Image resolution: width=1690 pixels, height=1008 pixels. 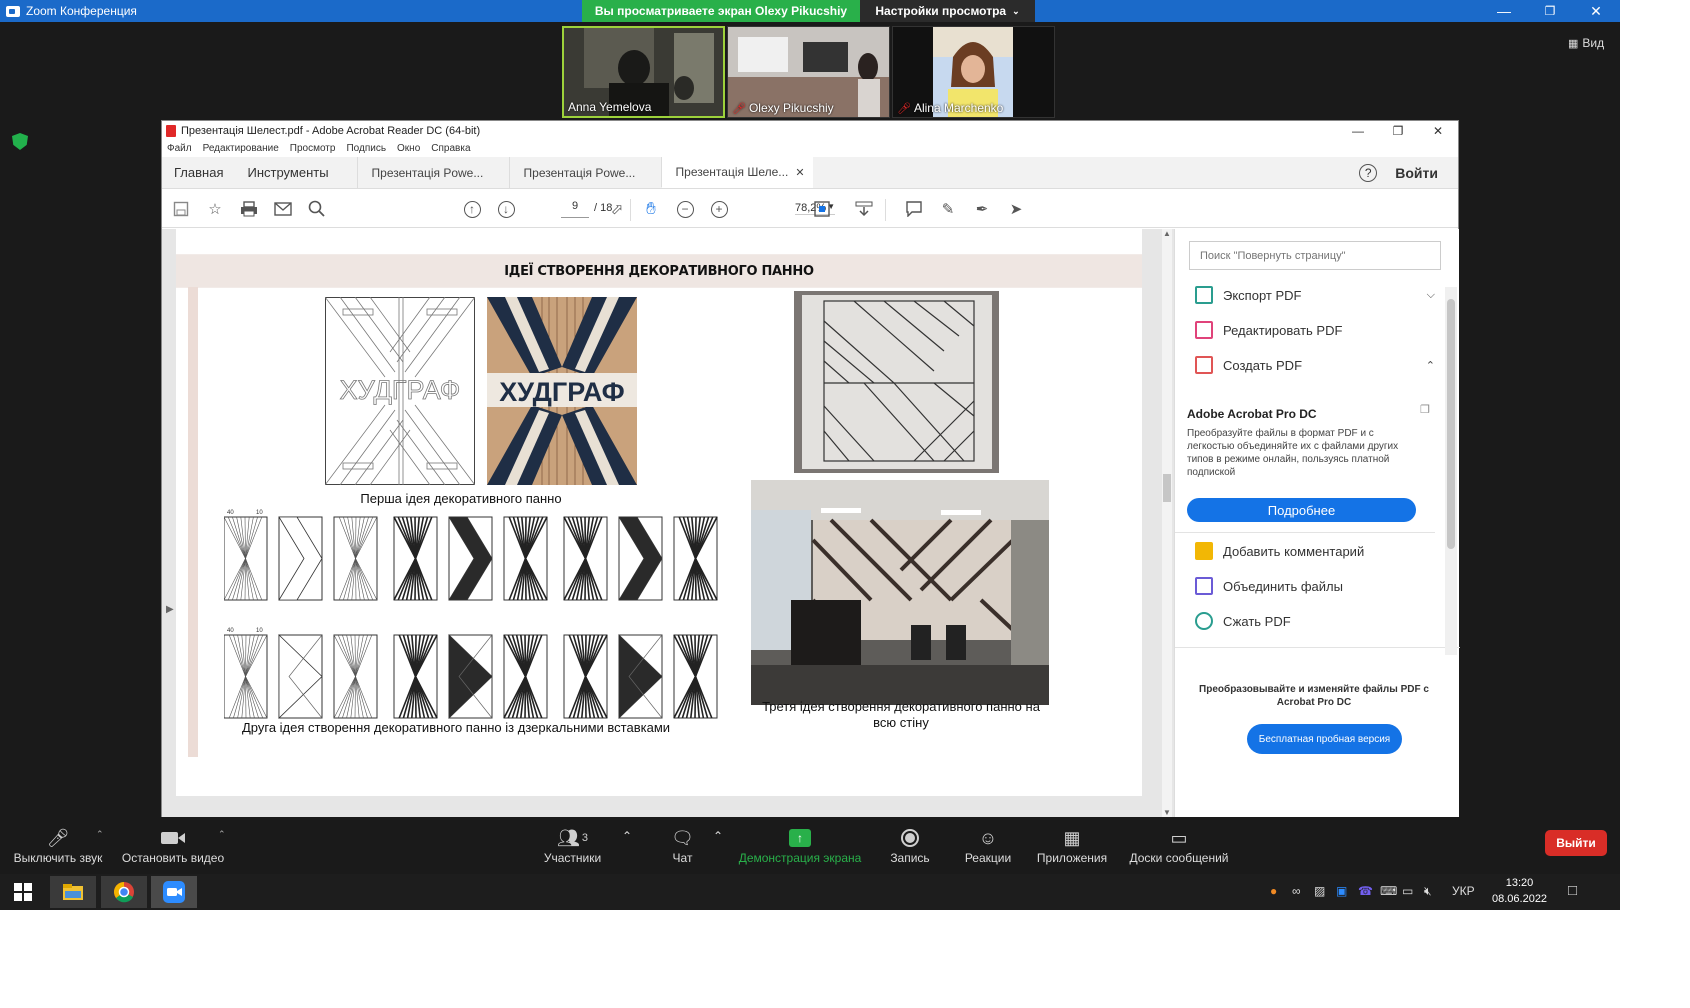 What do you see at coordinates (822, 209) in the screenshot?
I see `fit-page-icon` at bounding box center [822, 209].